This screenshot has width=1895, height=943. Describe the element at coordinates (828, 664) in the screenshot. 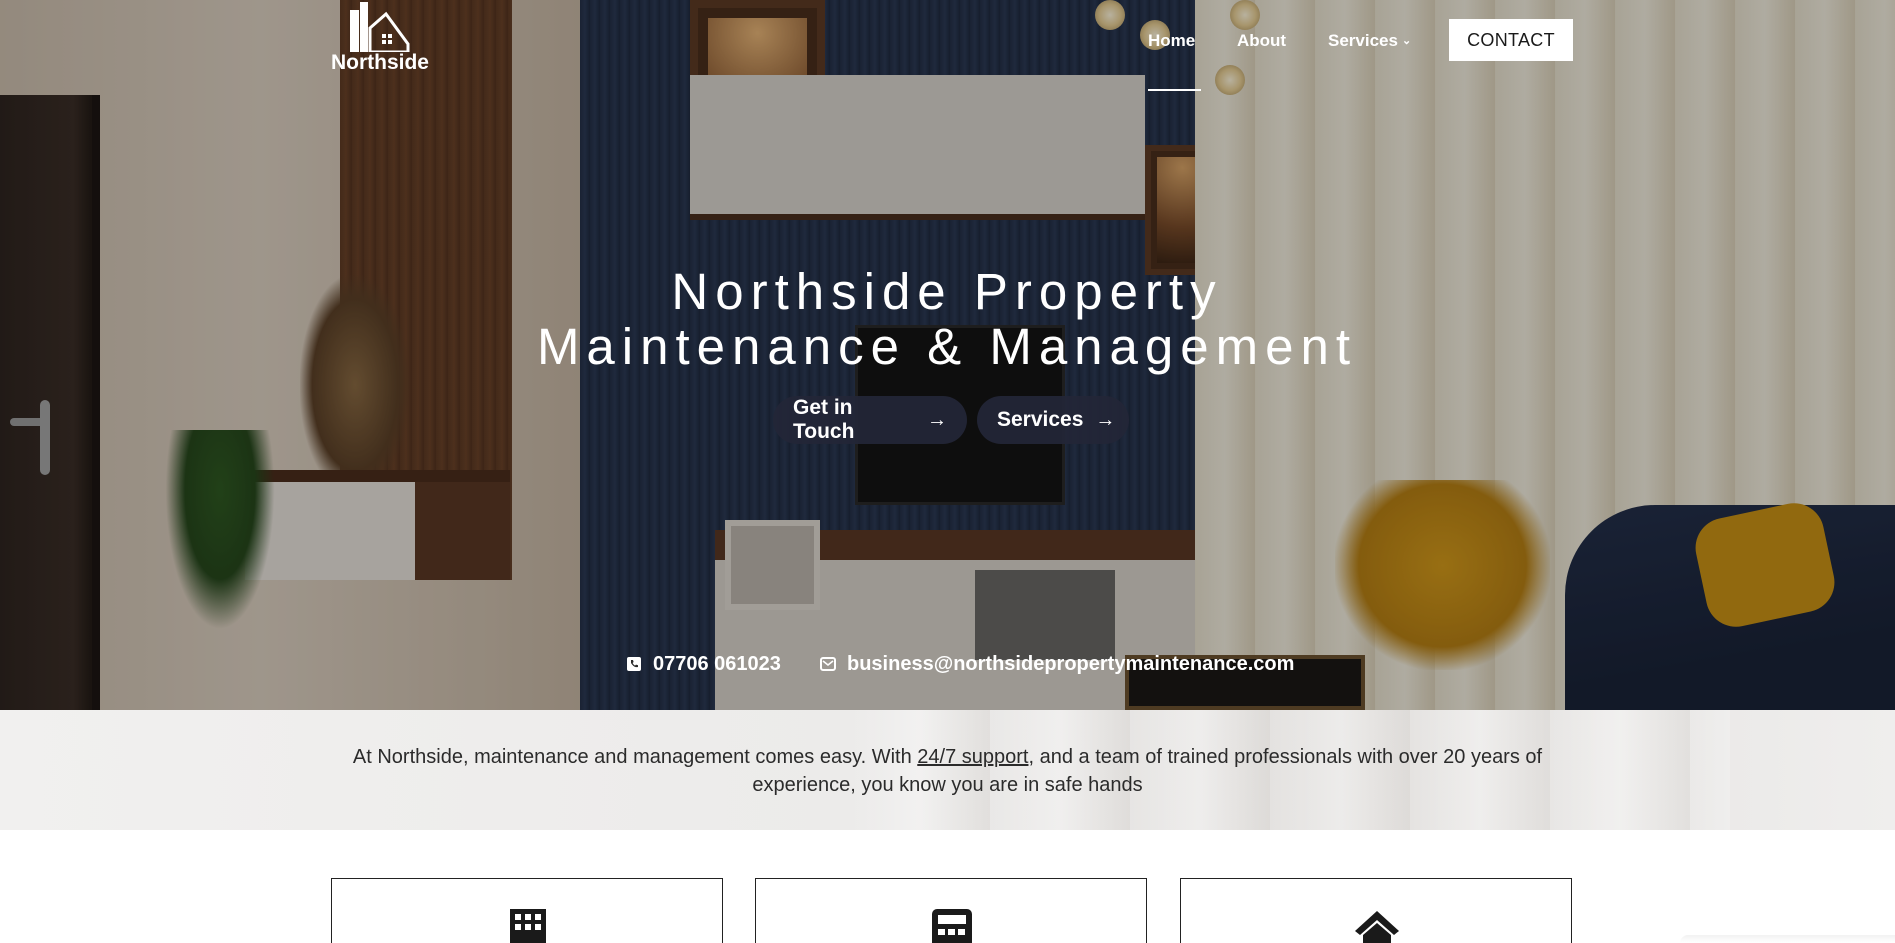

I see `email-icon` at that location.